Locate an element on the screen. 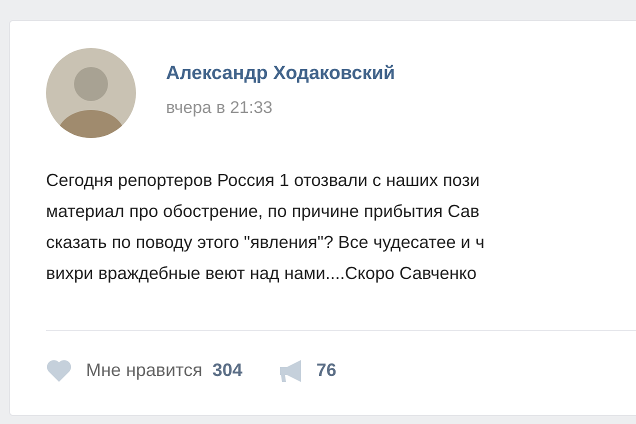 The width and height of the screenshot is (636, 424). author-name: Александр Ходаковский is located at coordinates (281, 74).